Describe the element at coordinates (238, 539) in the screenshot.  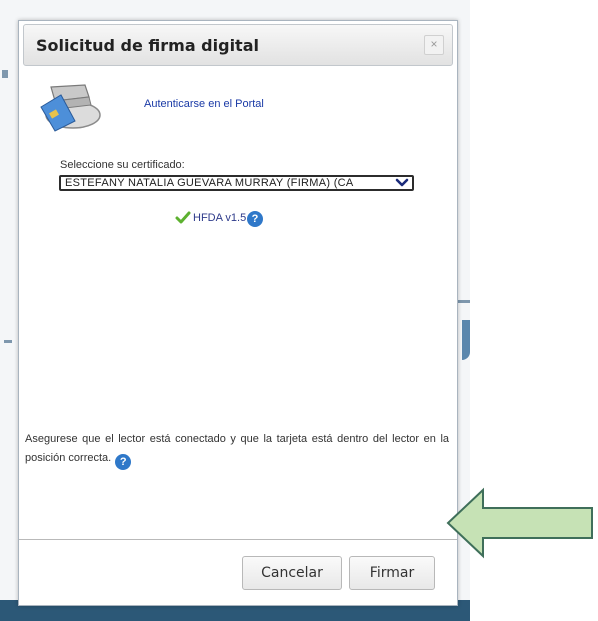
I see `footer-divider` at that location.